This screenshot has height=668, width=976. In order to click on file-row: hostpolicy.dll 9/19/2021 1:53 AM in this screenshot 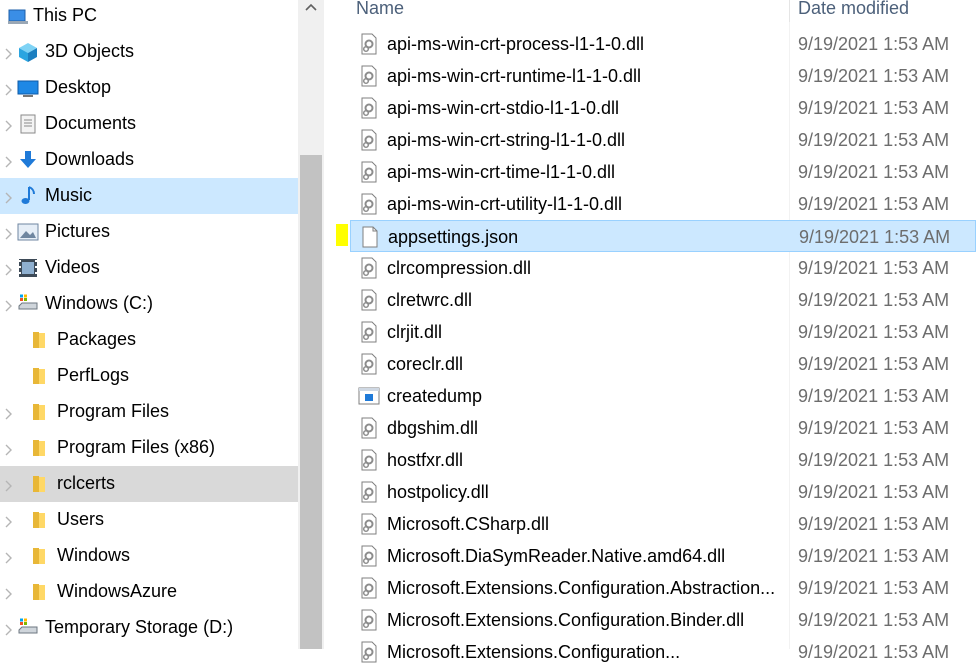, I will do `click(663, 492)`.